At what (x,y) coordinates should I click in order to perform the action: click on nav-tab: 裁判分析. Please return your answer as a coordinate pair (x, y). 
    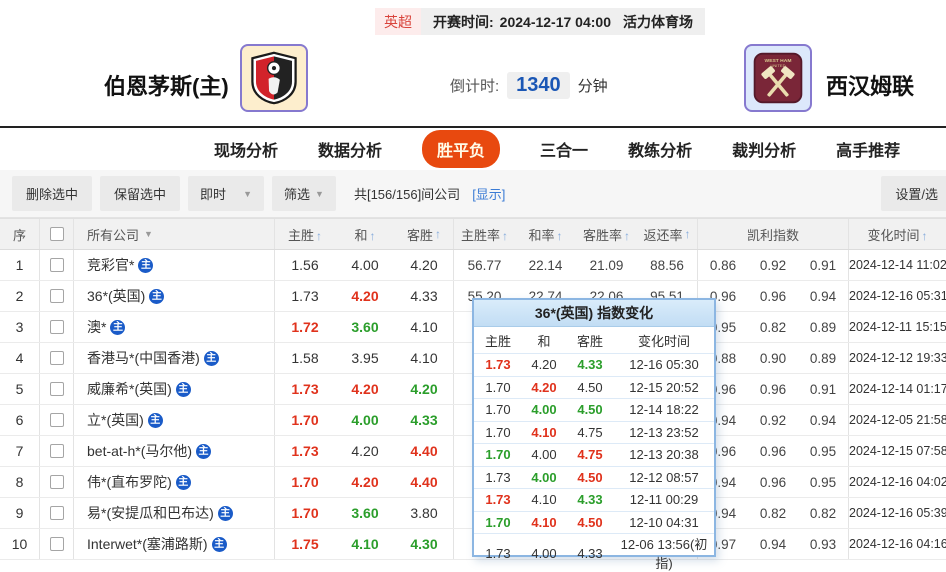
    Looking at the image, I should click on (764, 149).